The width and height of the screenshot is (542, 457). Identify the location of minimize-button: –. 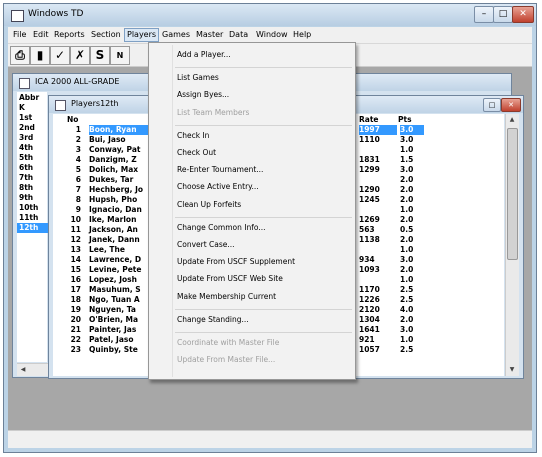
(484, 14).